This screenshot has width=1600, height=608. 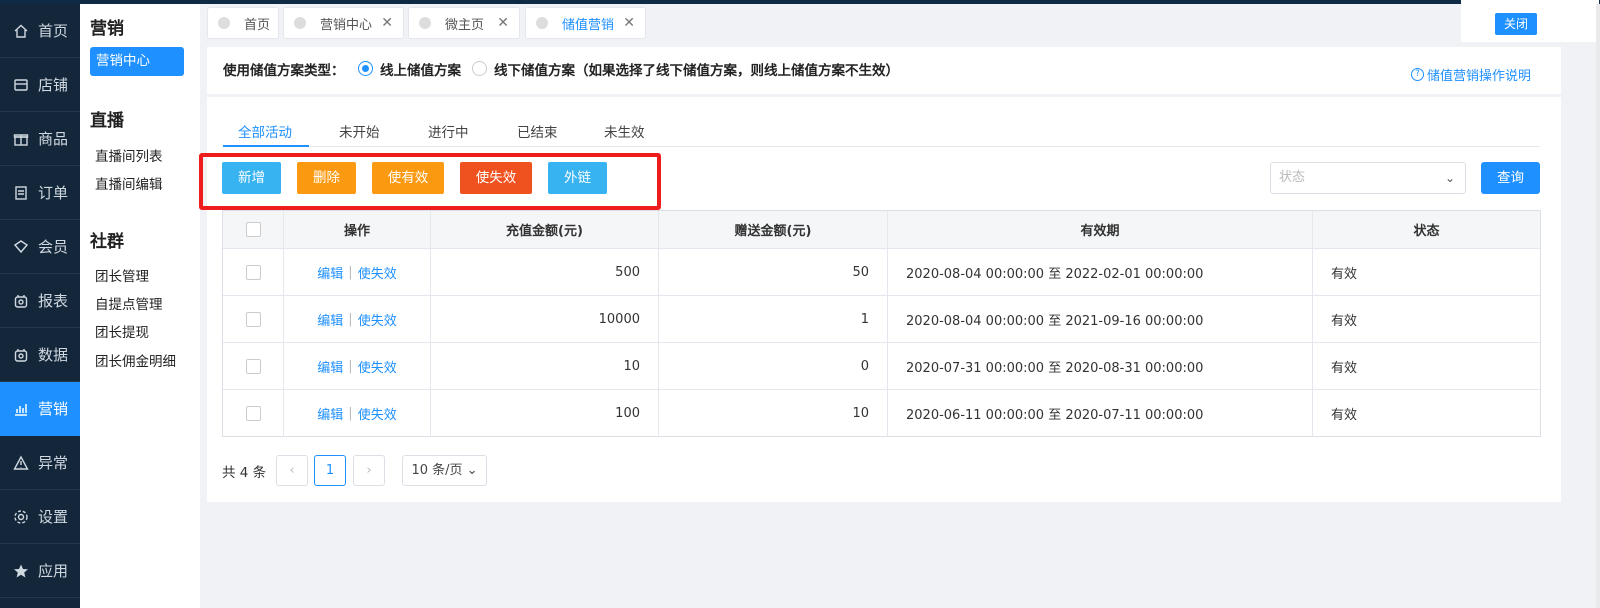 What do you see at coordinates (624, 131) in the screenshot?
I see `filter-tab-not-effective: 未生效` at bounding box center [624, 131].